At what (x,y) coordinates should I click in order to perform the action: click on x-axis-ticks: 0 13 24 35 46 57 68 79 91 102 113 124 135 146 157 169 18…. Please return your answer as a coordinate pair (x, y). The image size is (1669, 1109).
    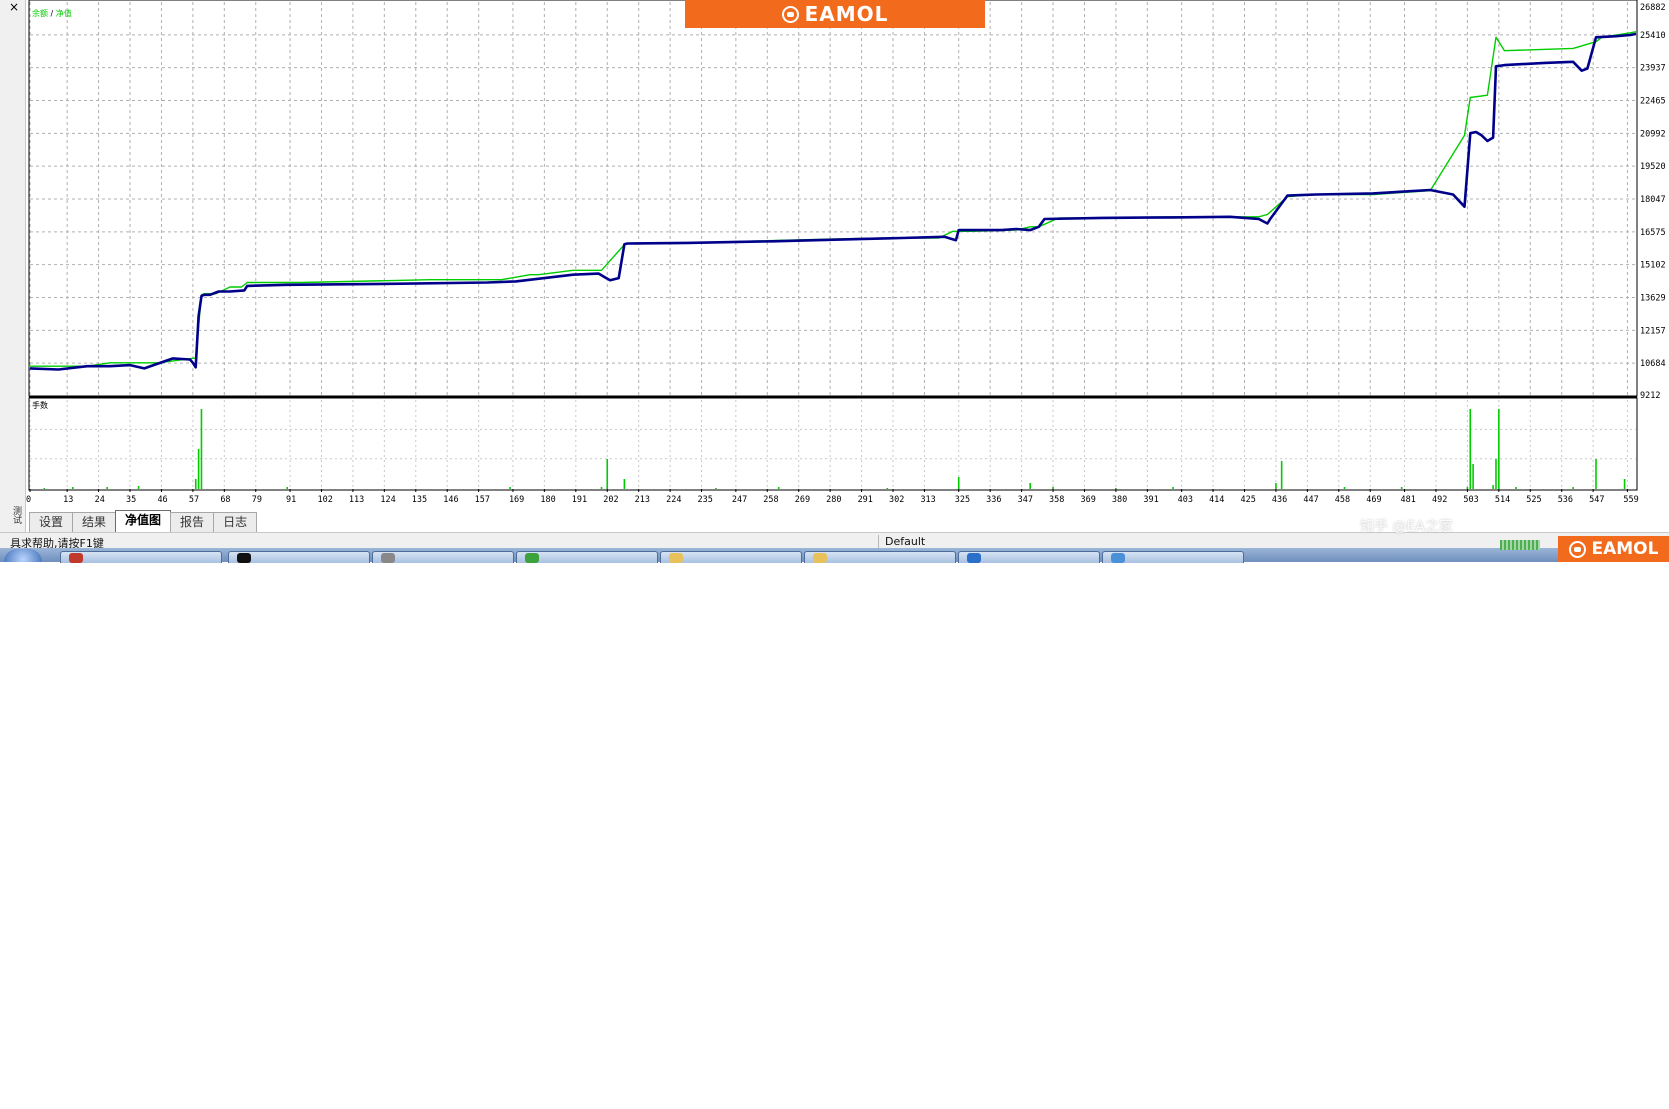
    Looking at the image, I should click on (832, 497).